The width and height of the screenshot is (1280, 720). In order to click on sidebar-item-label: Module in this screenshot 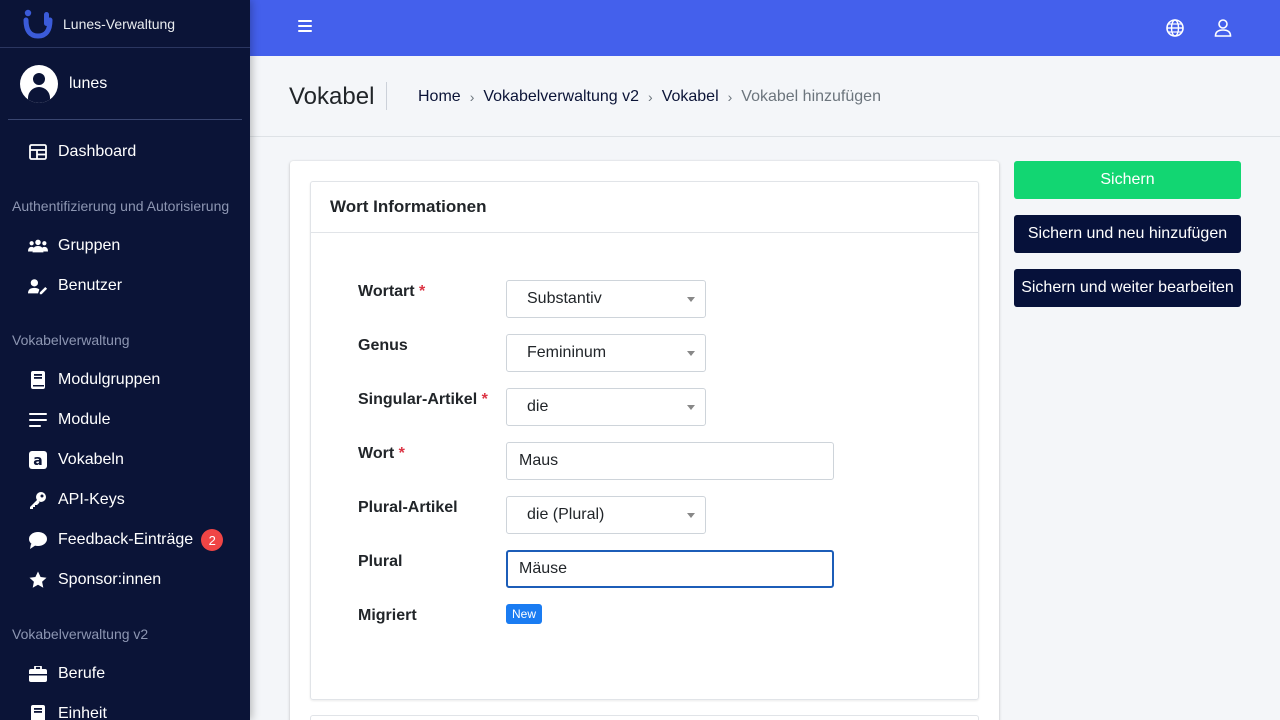, I will do `click(84, 419)`.